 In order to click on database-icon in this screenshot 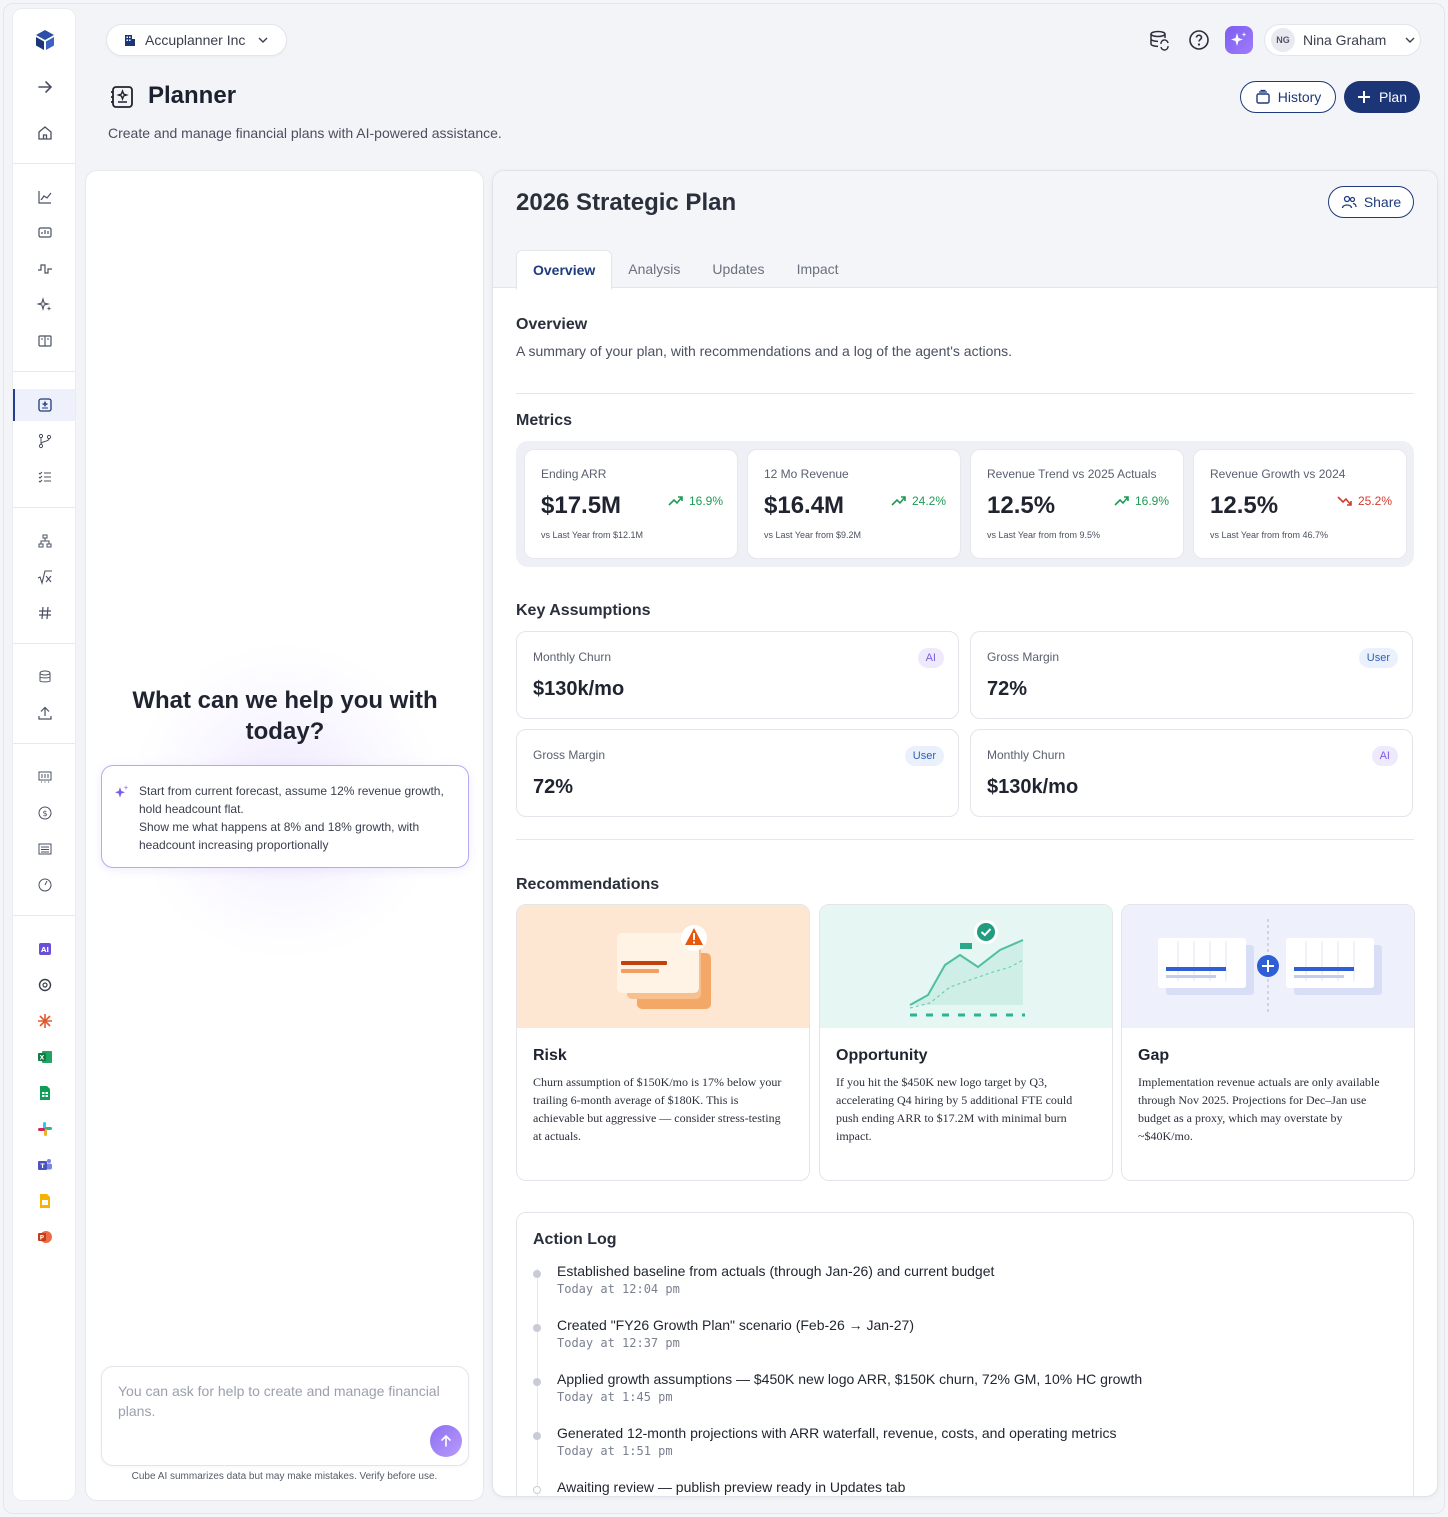, I will do `click(45, 677)`.